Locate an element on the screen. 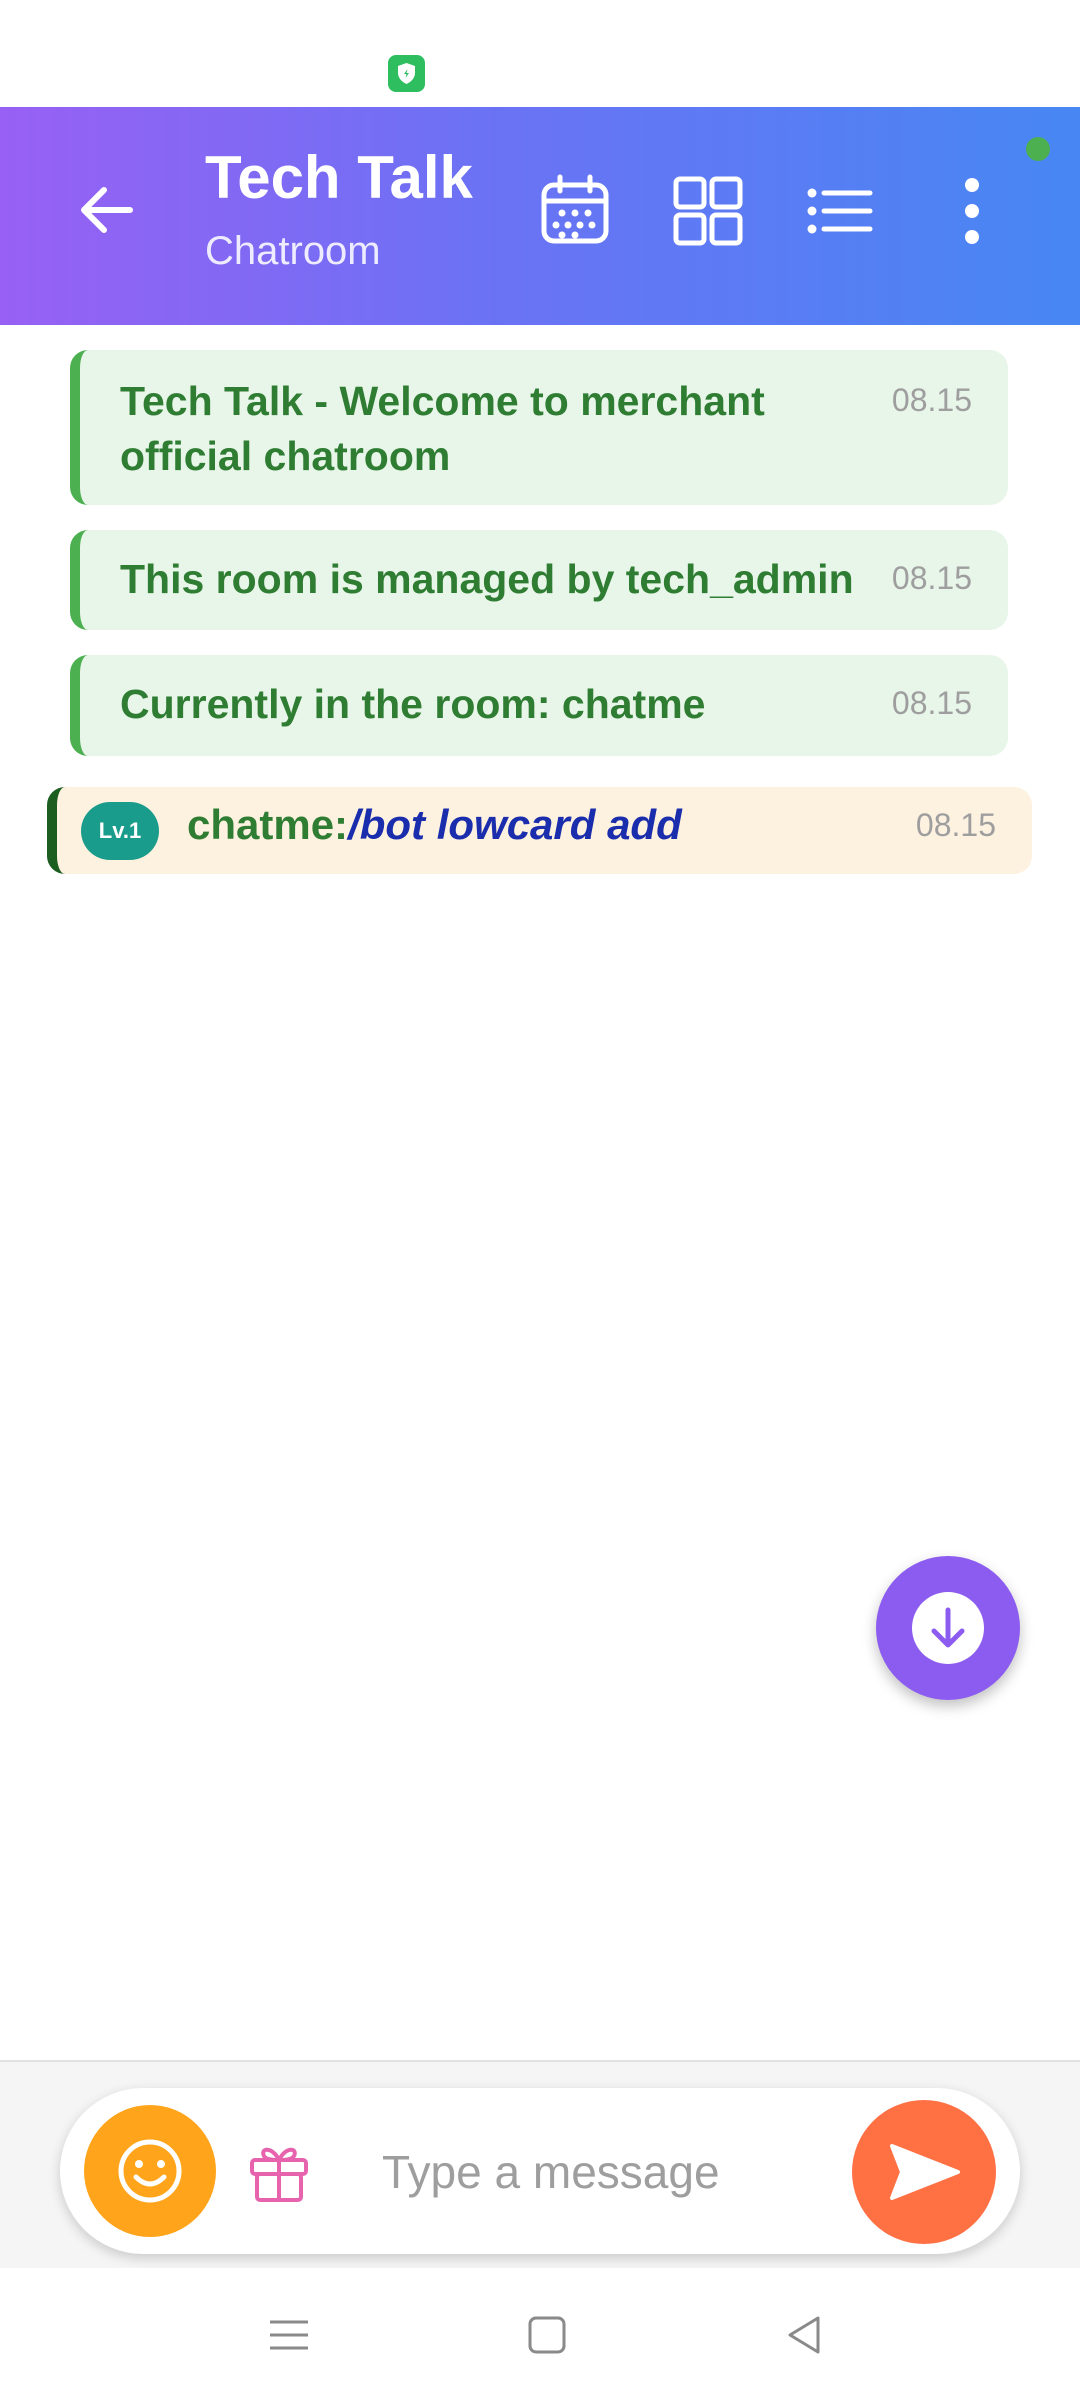 This screenshot has width=1080, height=2400. system-message-text-line1: Tech Talk - Welcome to merchant is located at coordinates (442, 401).